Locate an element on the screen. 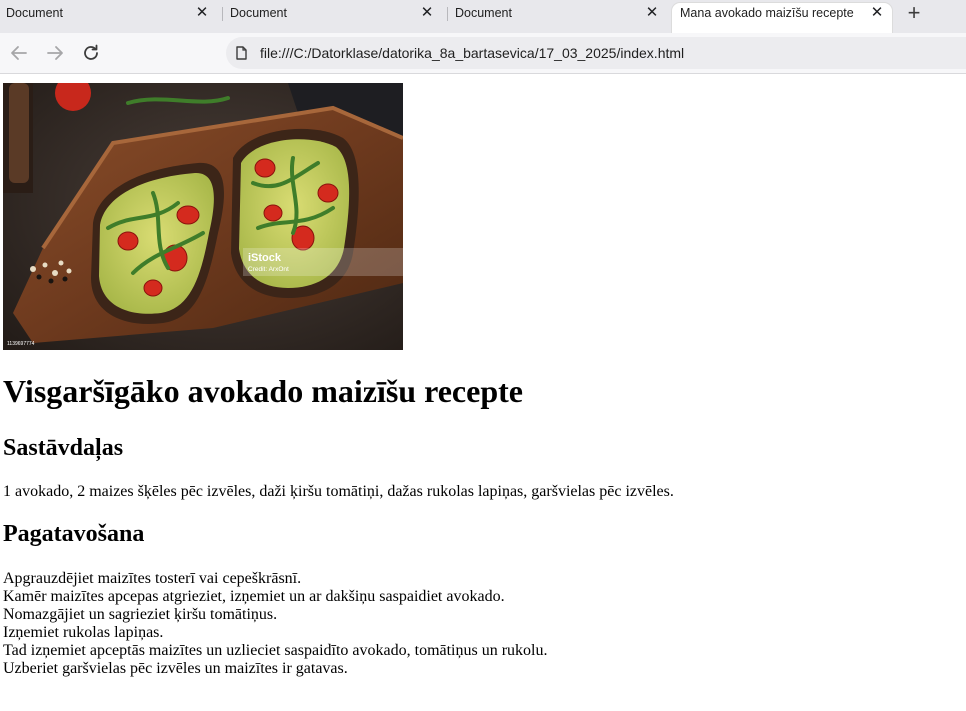 The image size is (966, 711). ingredients-heading: Sastāvdaļas is located at coordinates (63, 448).